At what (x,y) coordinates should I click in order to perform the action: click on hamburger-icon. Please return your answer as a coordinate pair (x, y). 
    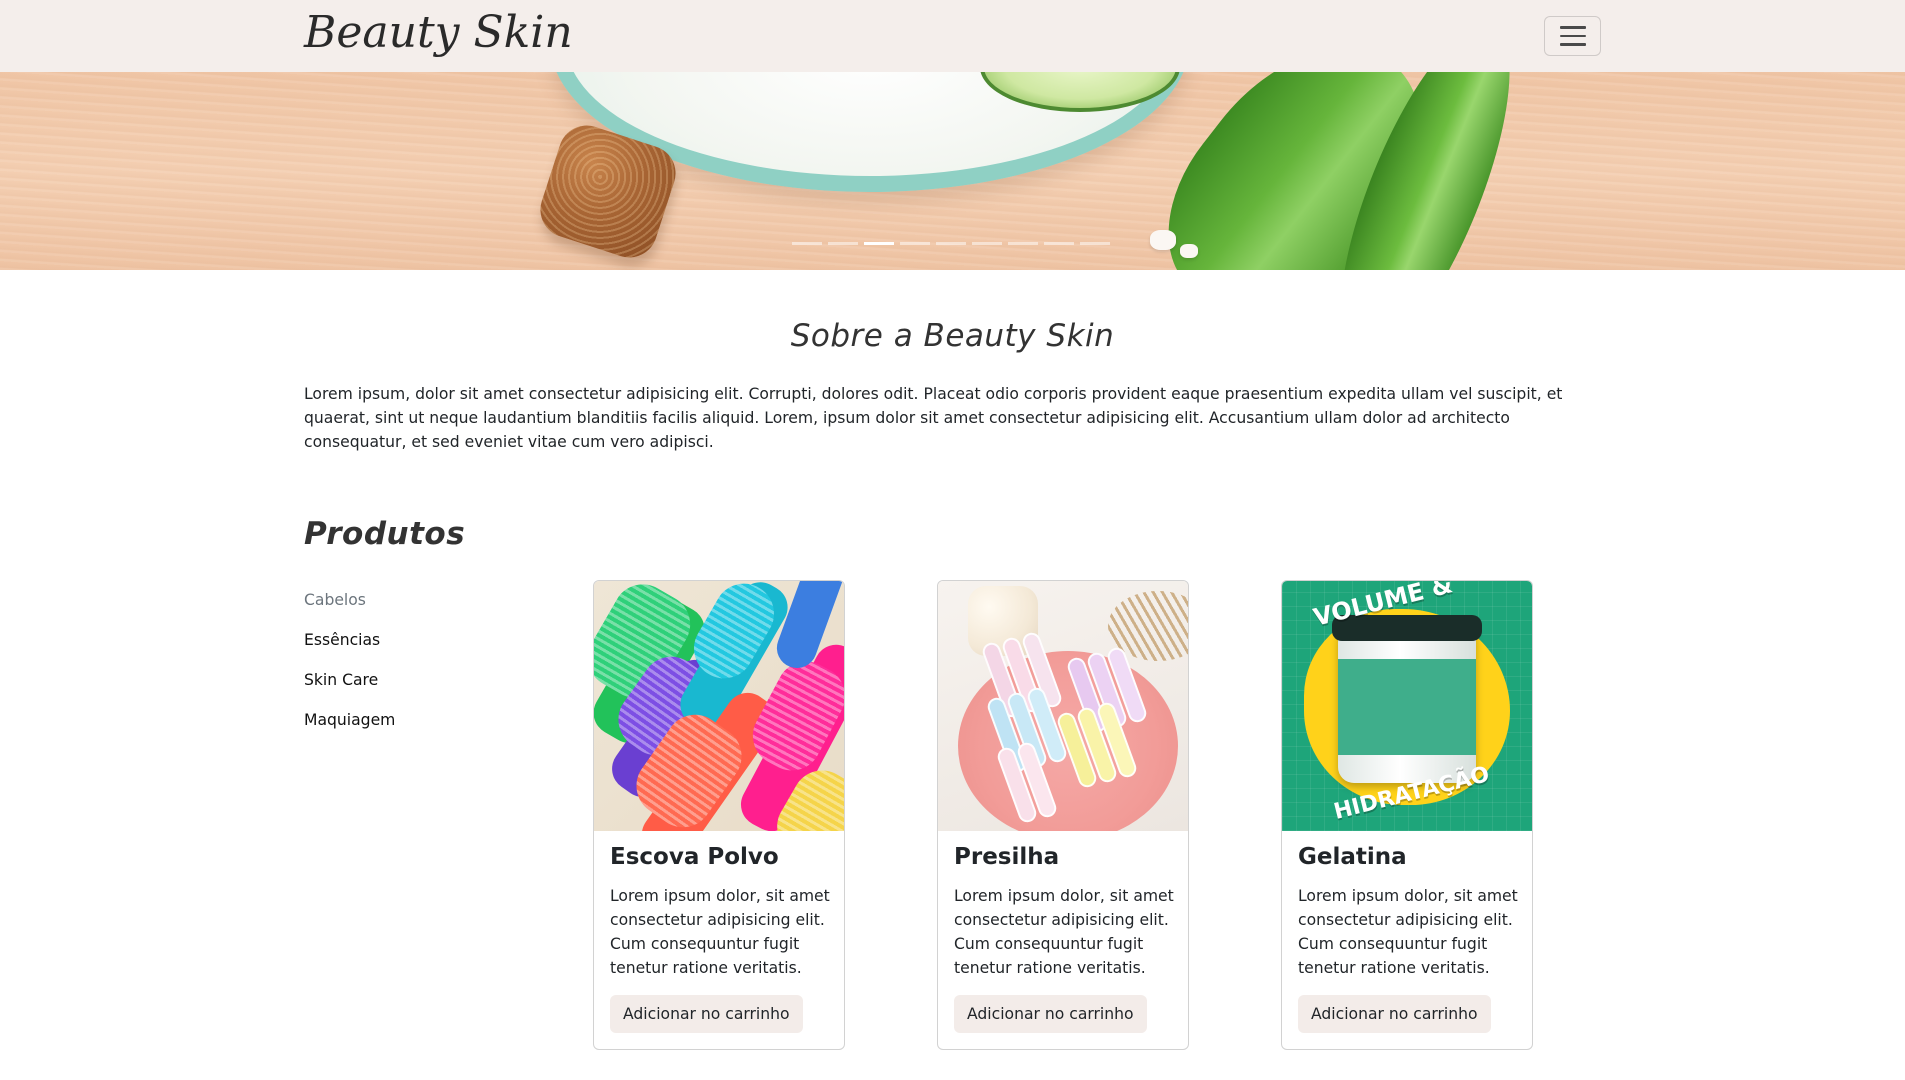
    Looking at the image, I should click on (1572, 27).